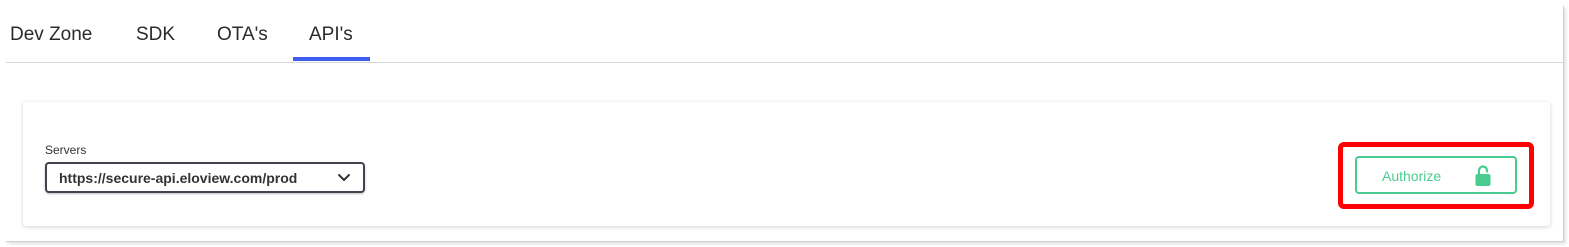 The height and width of the screenshot is (247, 1569). I want to click on server-select-value: https://secure-api.eloview.com/prod, so click(178, 178).